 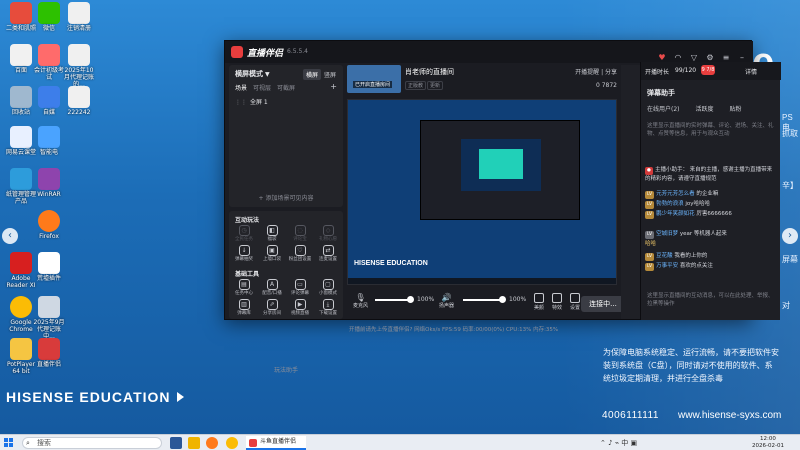 What do you see at coordinates (300, 288) in the screenshot?
I see `tool-danmaku: ▭ 评论弹幕` at bounding box center [300, 288].